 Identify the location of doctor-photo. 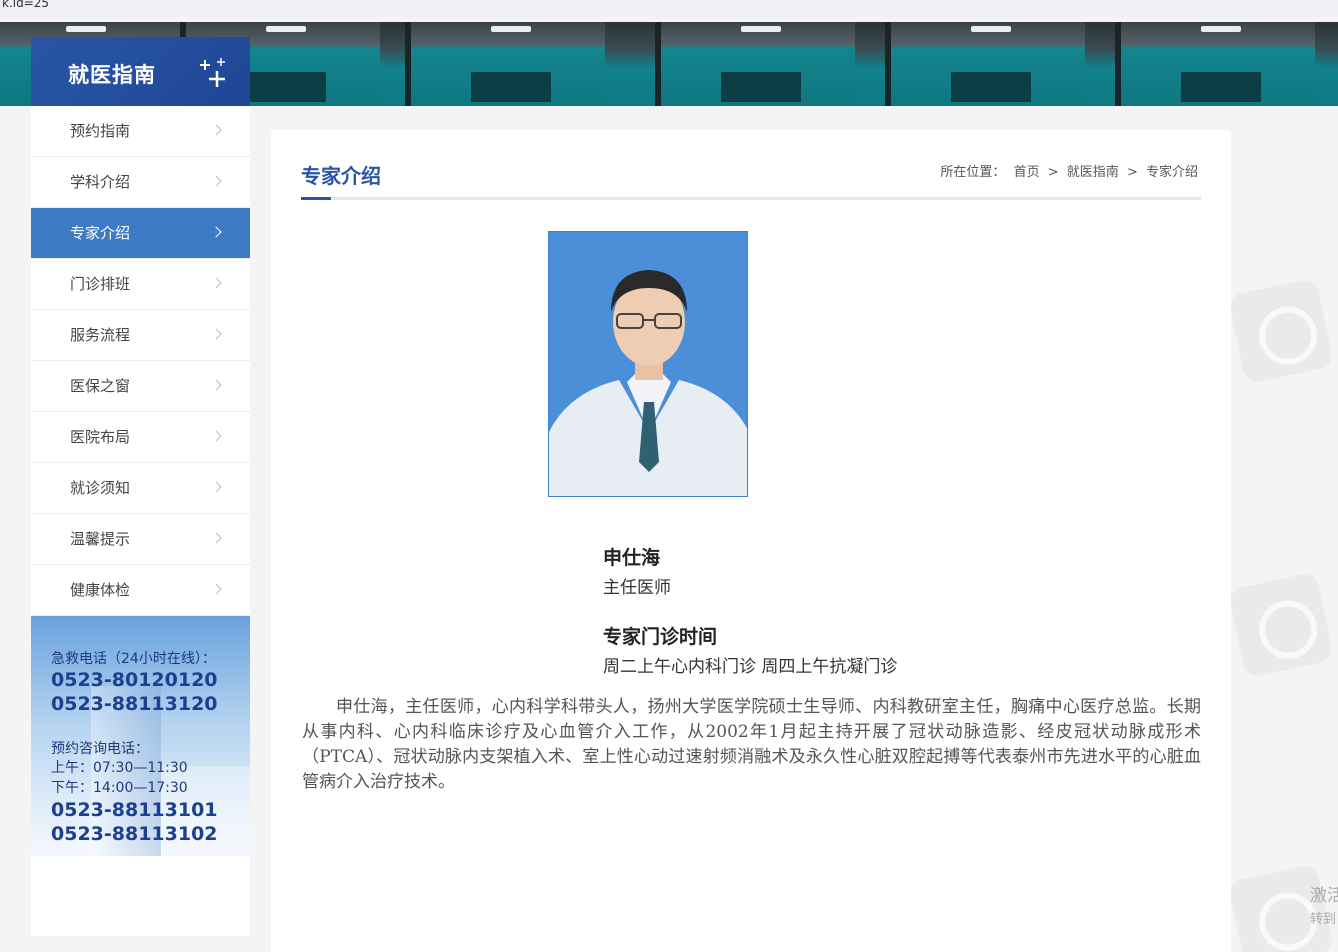
(648, 364).